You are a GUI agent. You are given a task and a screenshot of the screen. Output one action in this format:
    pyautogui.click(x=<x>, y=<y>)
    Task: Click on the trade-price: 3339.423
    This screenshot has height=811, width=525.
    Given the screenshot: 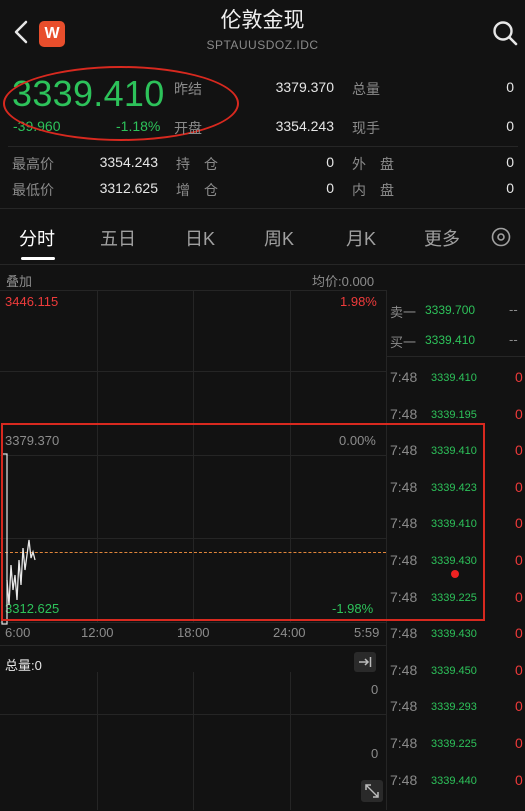 What is the action you would take?
    pyautogui.click(x=454, y=488)
    